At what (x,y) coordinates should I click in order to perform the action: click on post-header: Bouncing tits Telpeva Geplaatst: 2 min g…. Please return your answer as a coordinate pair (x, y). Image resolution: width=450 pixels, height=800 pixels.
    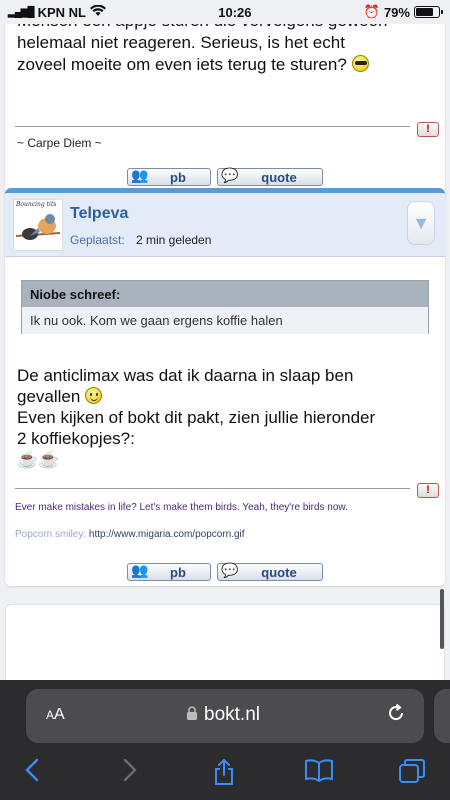
    Looking at the image, I should click on (225, 225).